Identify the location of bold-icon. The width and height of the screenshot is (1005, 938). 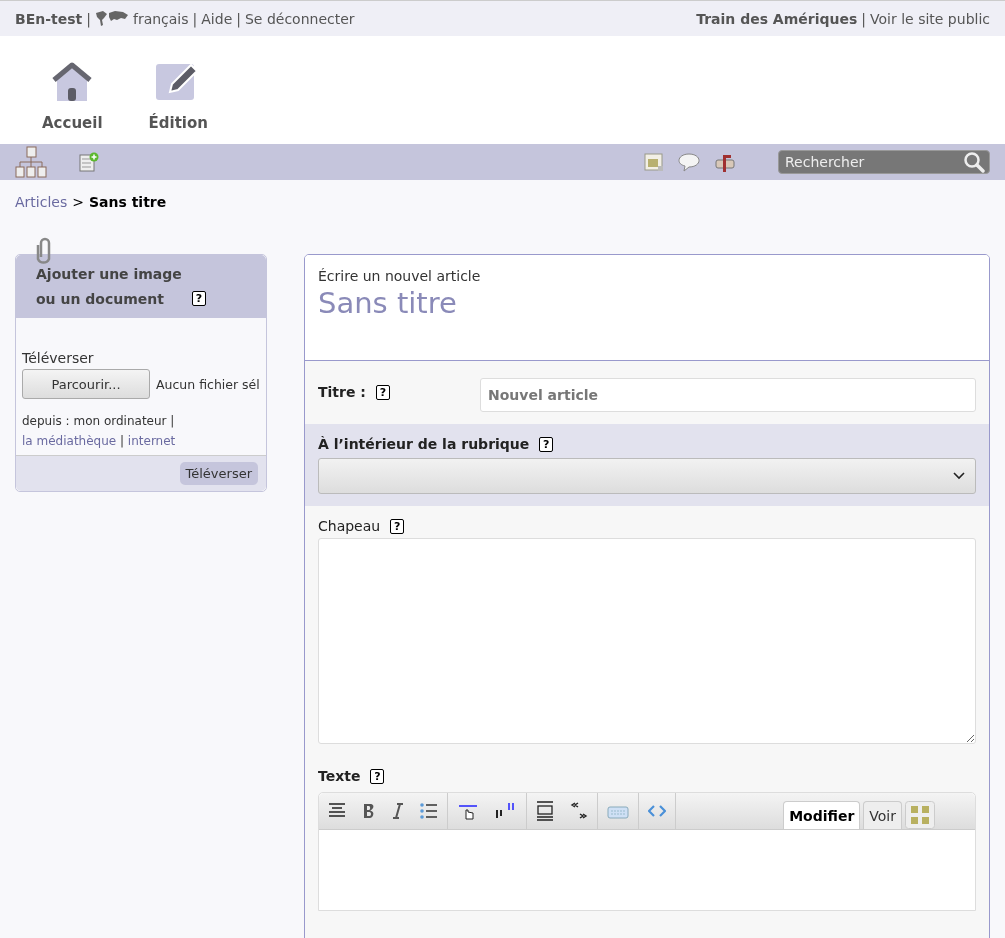
(369, 811).